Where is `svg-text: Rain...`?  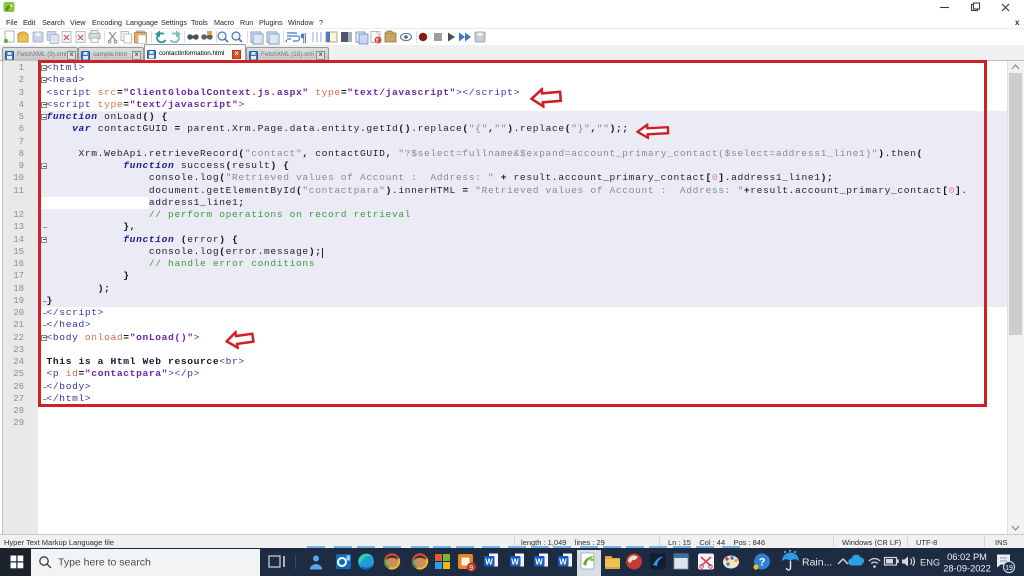
svg-text: Rain... is located at coordinates (817, 563).